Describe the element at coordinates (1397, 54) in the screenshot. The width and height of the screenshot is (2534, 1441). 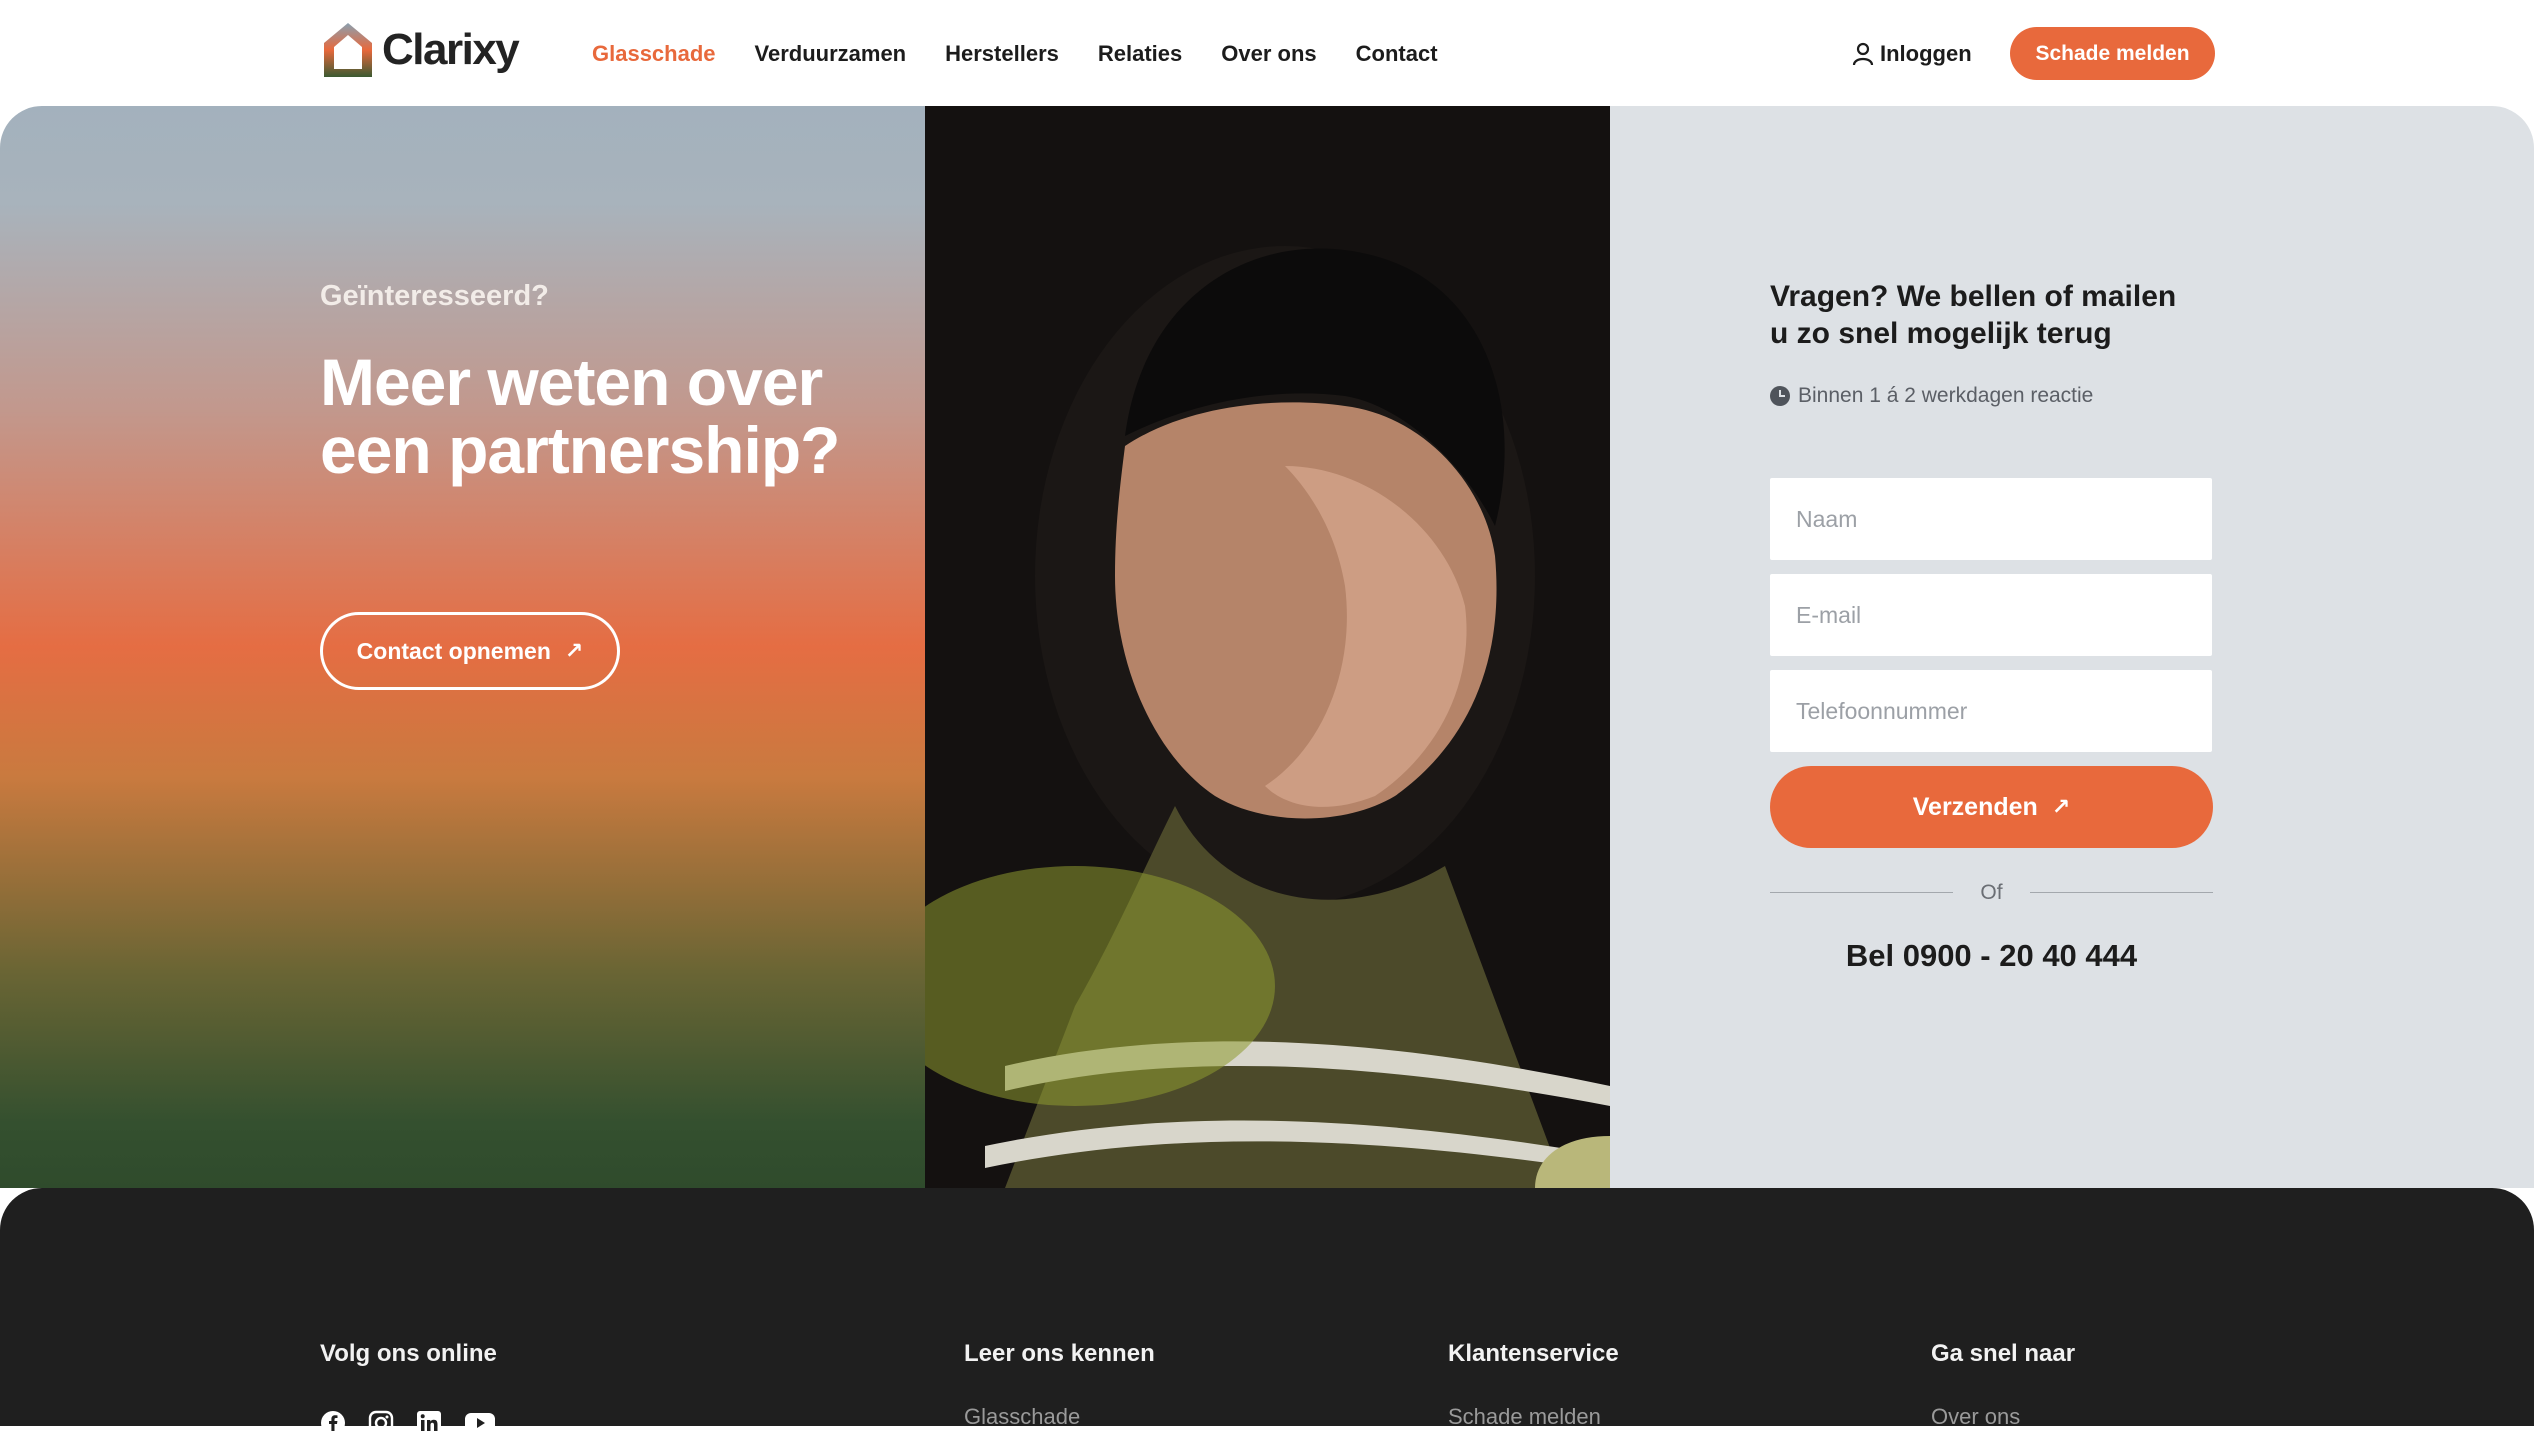
I see `nav-item-contact: Contact` at that location.